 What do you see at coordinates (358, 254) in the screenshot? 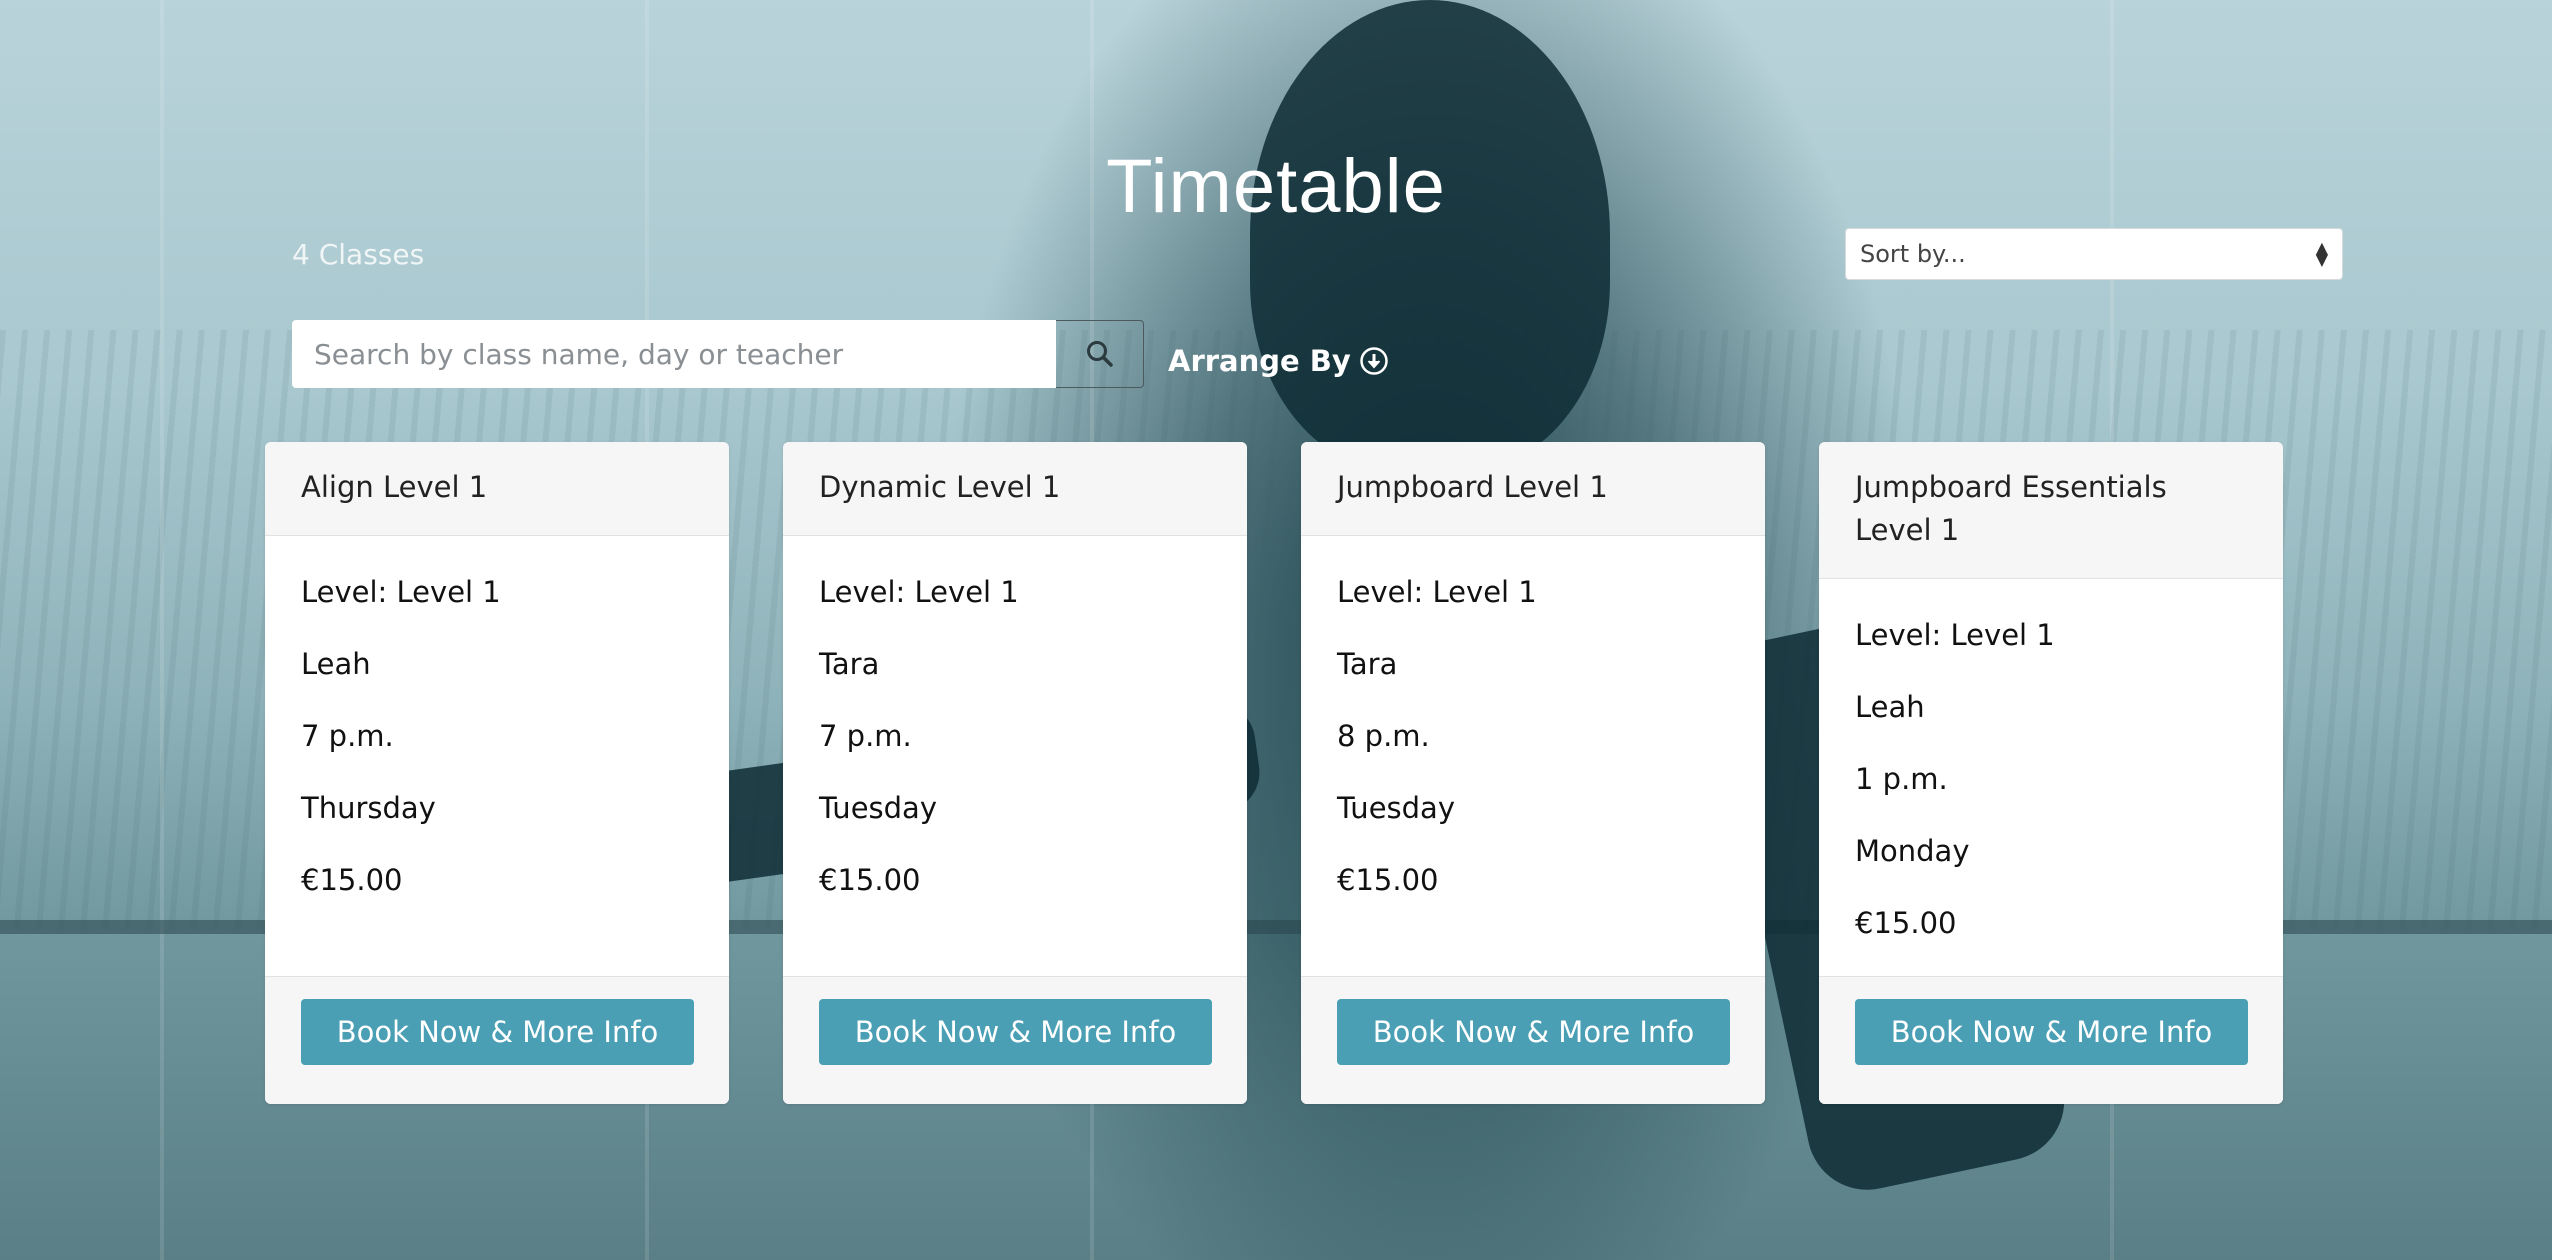
I see `class-count: 4 Classes` at bounding box center [358, 254].